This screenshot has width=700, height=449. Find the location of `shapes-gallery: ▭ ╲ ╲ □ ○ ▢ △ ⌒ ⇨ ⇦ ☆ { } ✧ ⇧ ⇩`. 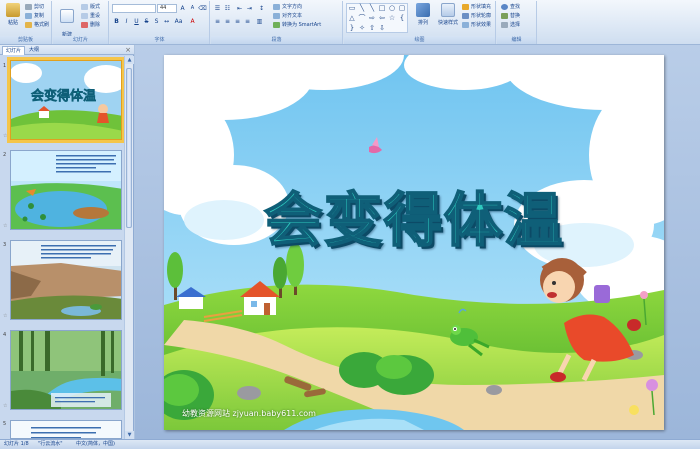

shapes-gallery: ▭ ╲ ╲ □ ○ ▢ △ ⌒ ⇨ ⇦ ☆ { } ✧ ⇧ ⇩ is located at coordinates (377, 18).